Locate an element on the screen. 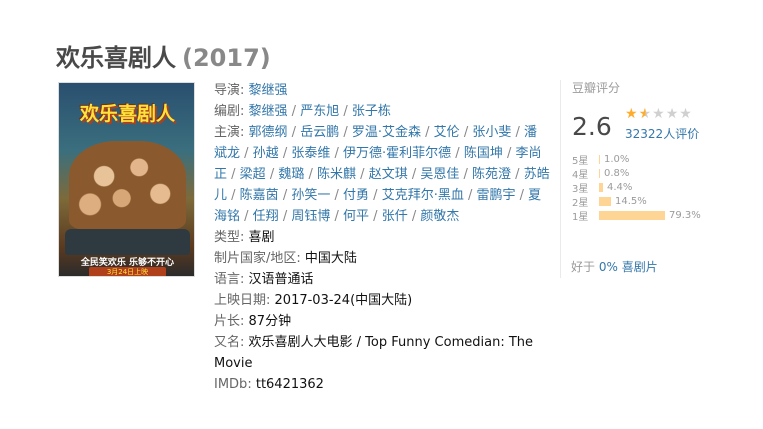 Image resolution: width=763 pixels, height=429 pixels. cast-link: 梁超 is located at coordinates (253, 174).